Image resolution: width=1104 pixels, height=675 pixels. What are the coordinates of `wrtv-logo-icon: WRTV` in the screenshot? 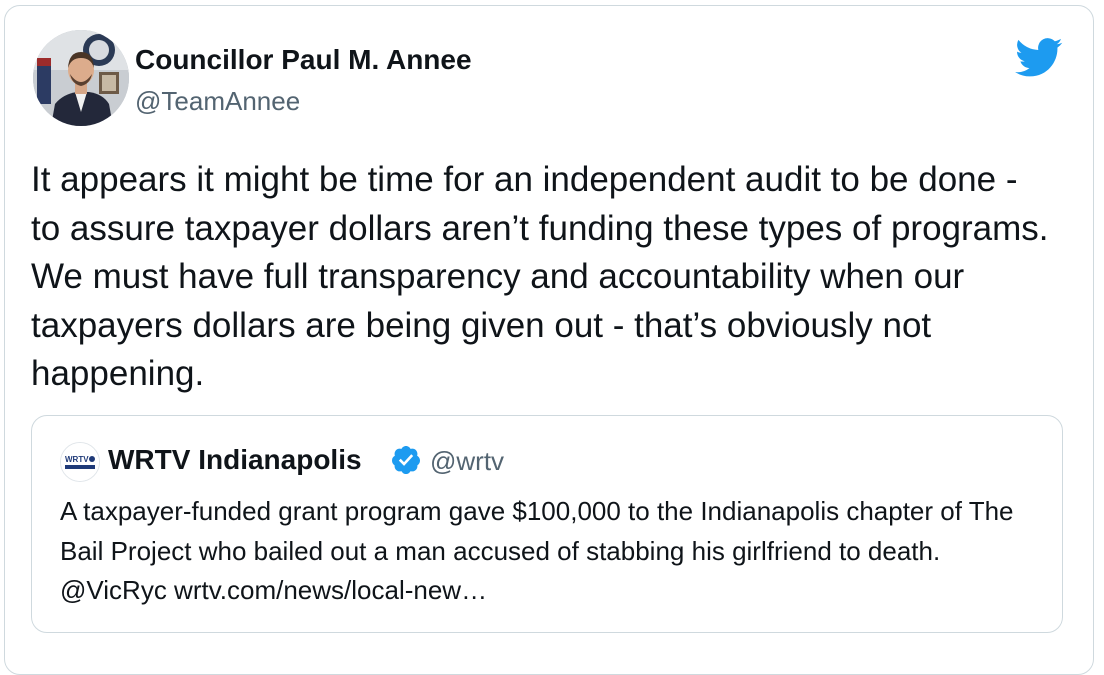 It's located at (80, 462).